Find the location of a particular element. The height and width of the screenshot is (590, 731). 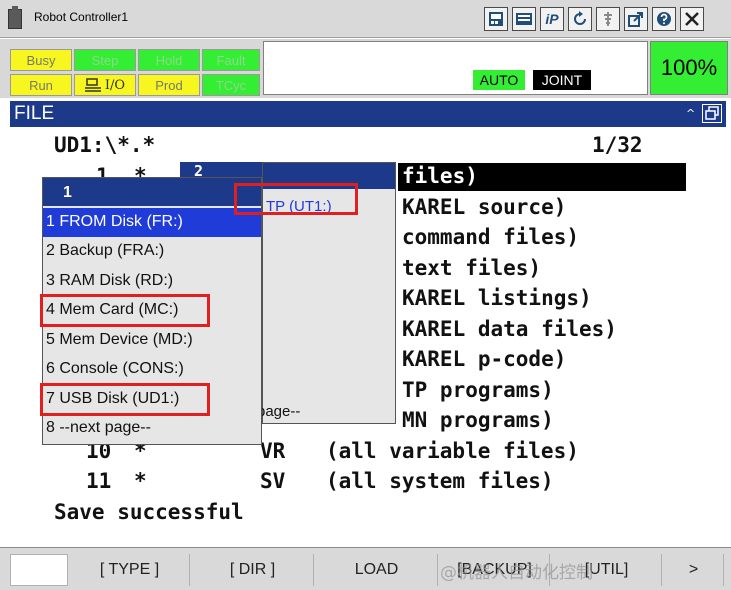

mode-badge: AUTO is located at coordinates (499, 80).